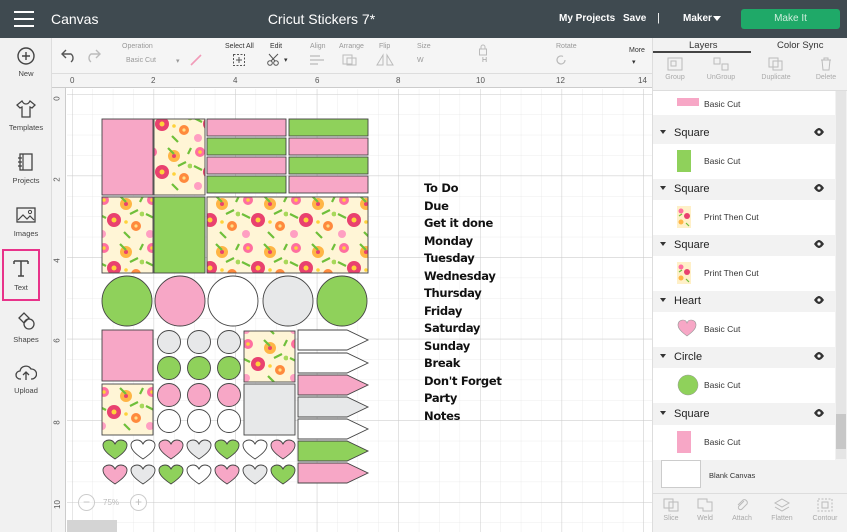 The height and width of the screenshot is (532, 847). What do you see at coordinates (688, 357) in the screenshot?
I see `layer-name: Circle` at bounding box center [688, 357].